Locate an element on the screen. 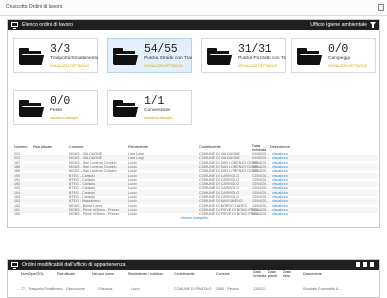  funnel-icon is located at coordinates (358, 264).